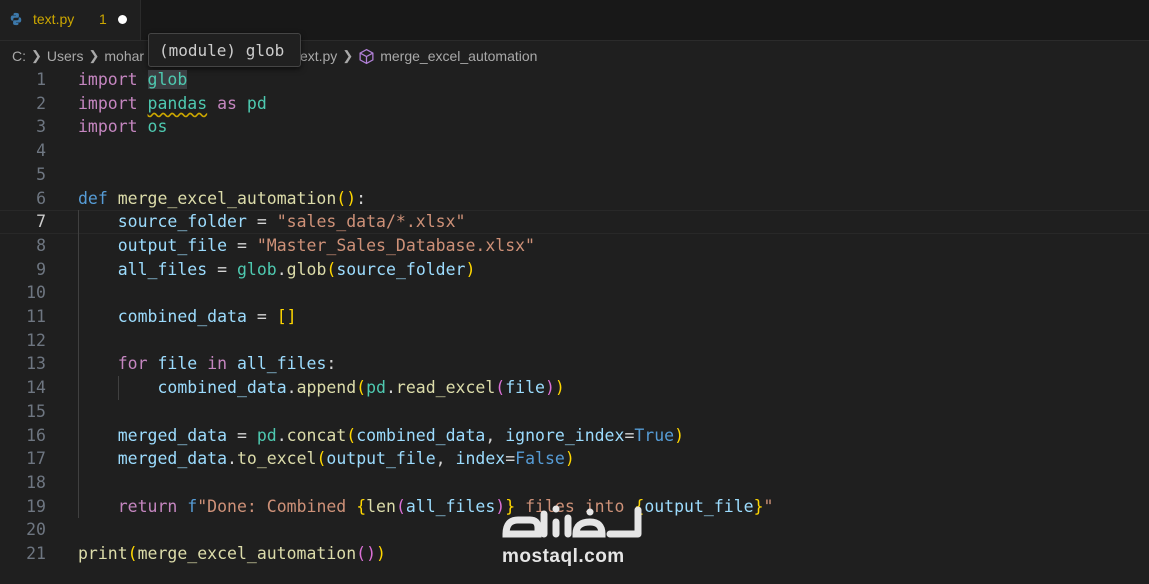 The width and height of the screenshot is (1149, 584). What do you see at coordinates (758, 506) in the screenshot?
I see `code-token: }` at bounding box center [758, 506].